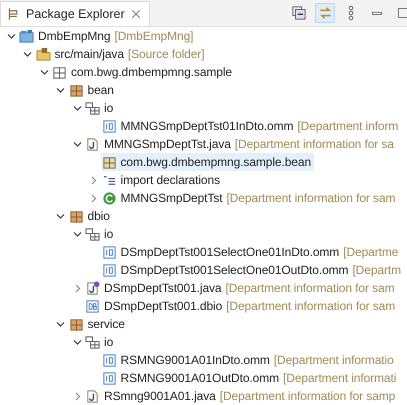  Describe the element at coordinates (135, 14) in the screenshot. I see `close-icon` at that location.